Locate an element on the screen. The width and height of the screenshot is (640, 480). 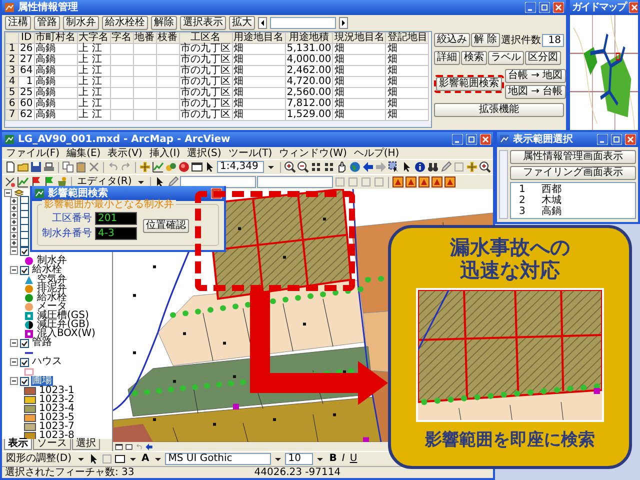
text-tool-button: A is located at coordinates (146, 459).